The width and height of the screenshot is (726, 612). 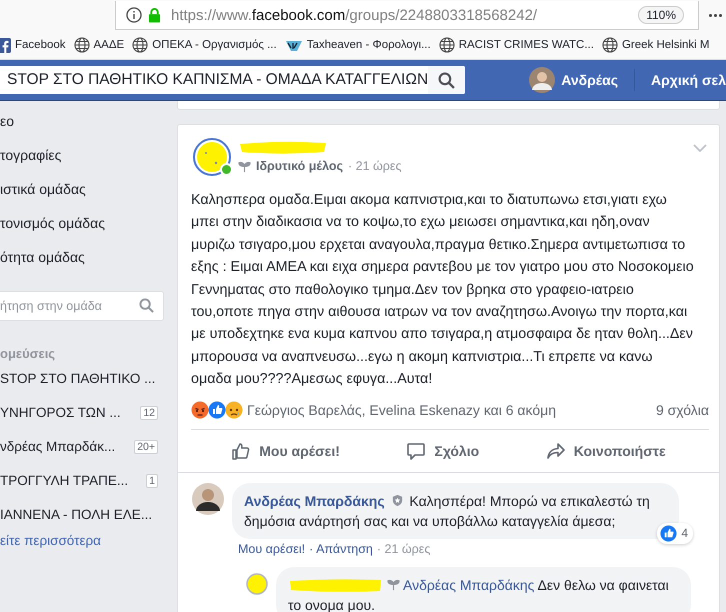 I want to click on count-badge: 12, so click(x=149, y=413).